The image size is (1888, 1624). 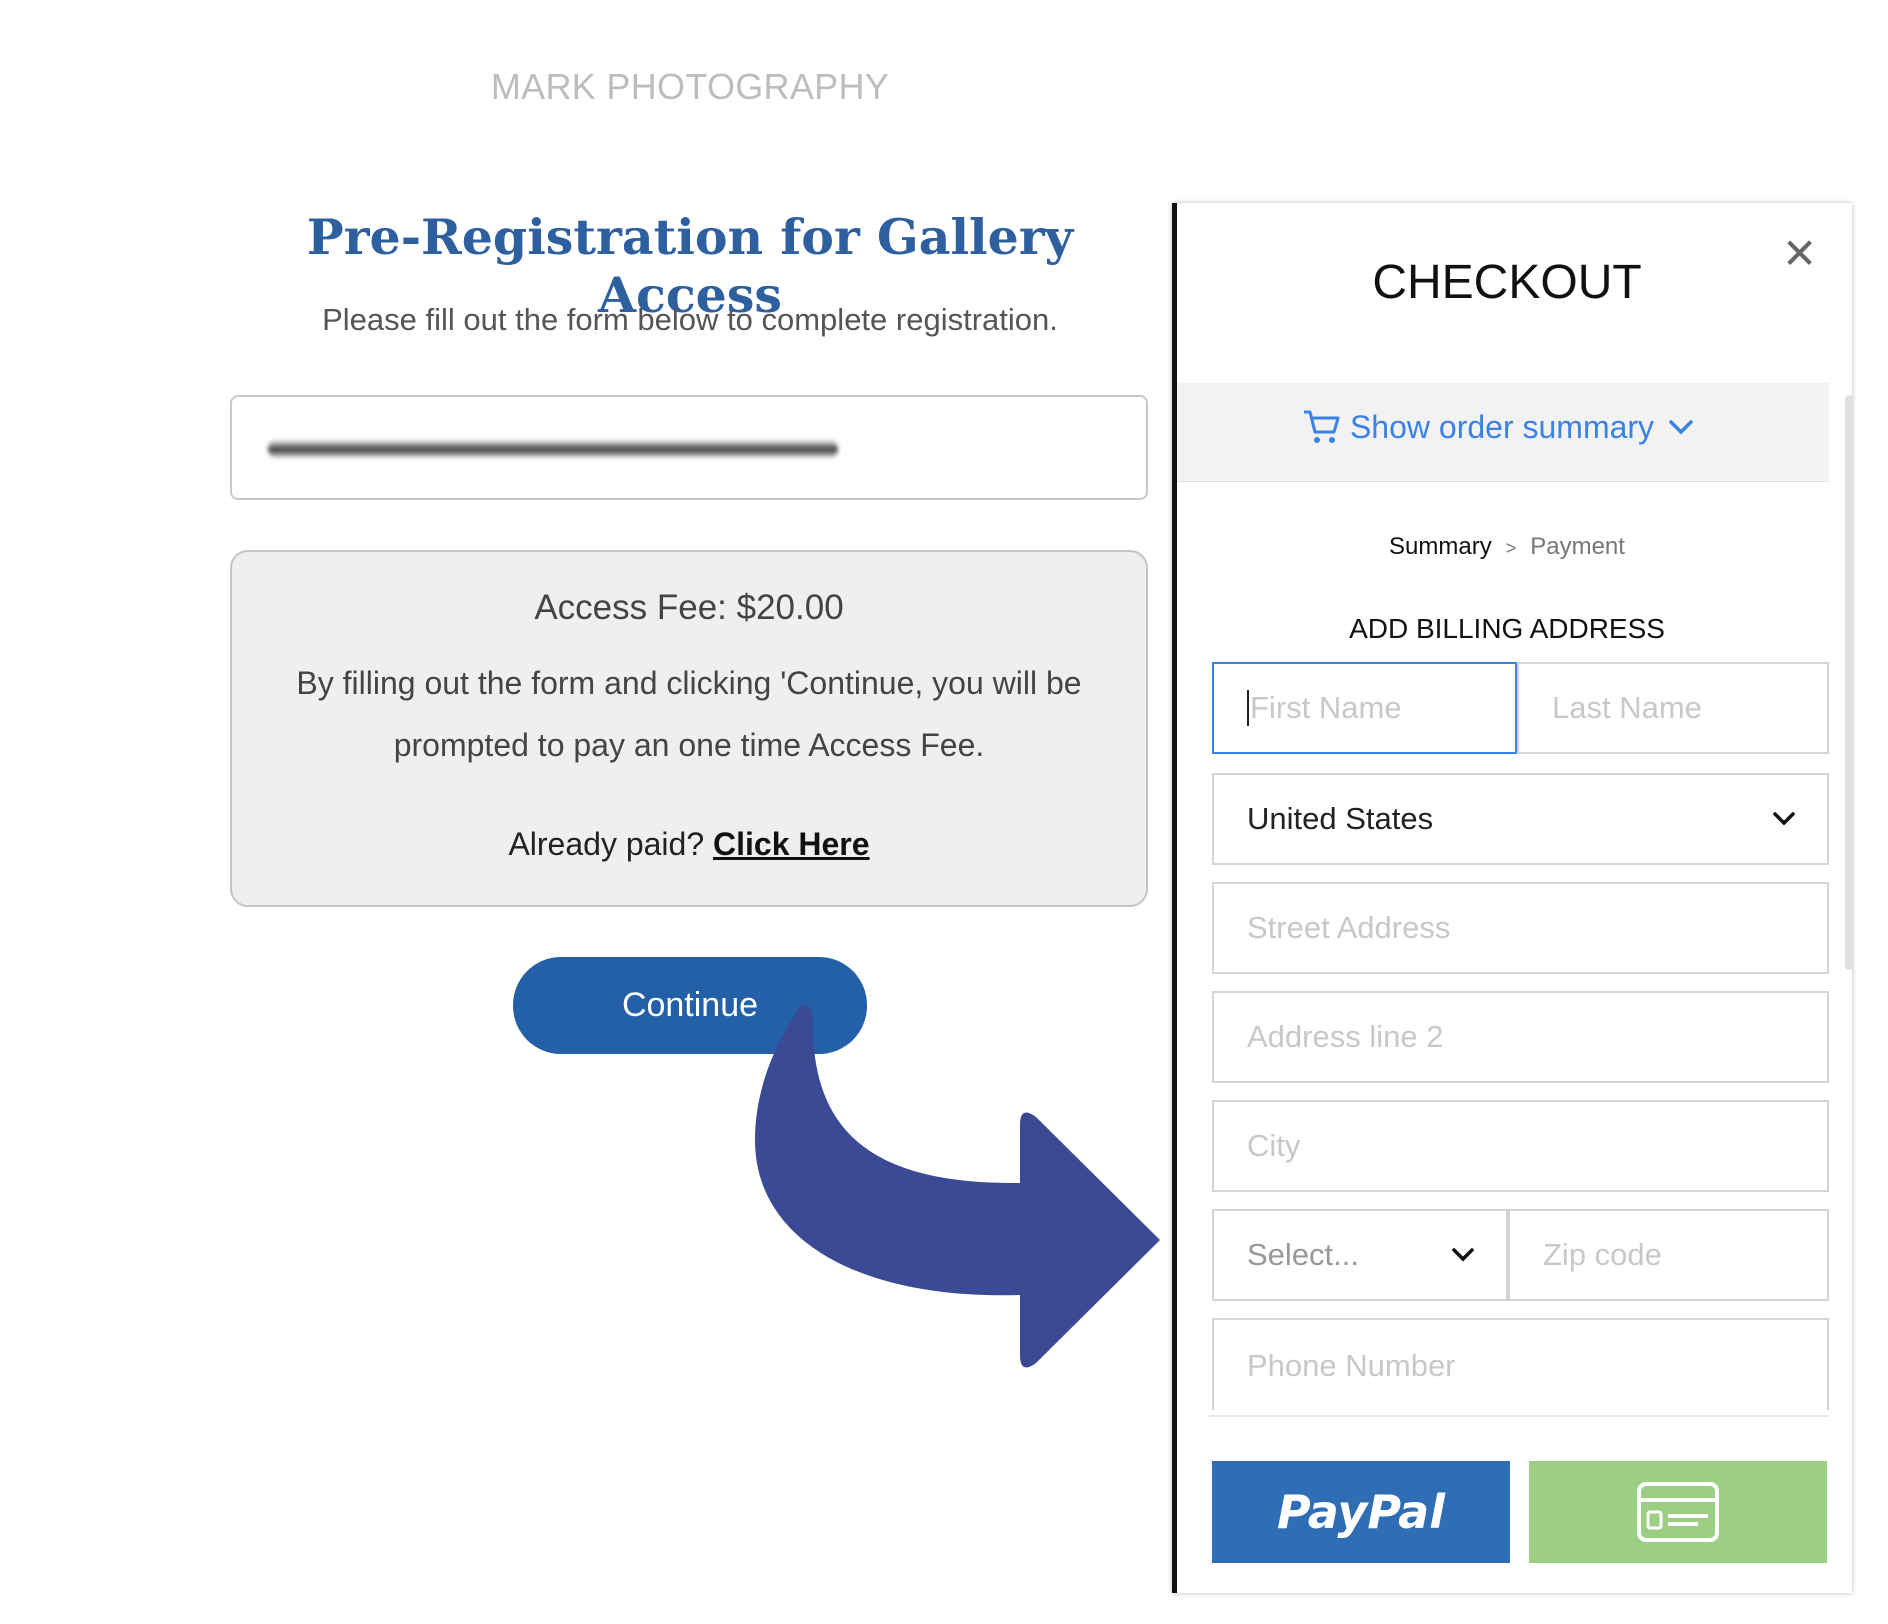 I want to click on address-line2-placeholder: Address line 2, so click(x=1345, y=1036).